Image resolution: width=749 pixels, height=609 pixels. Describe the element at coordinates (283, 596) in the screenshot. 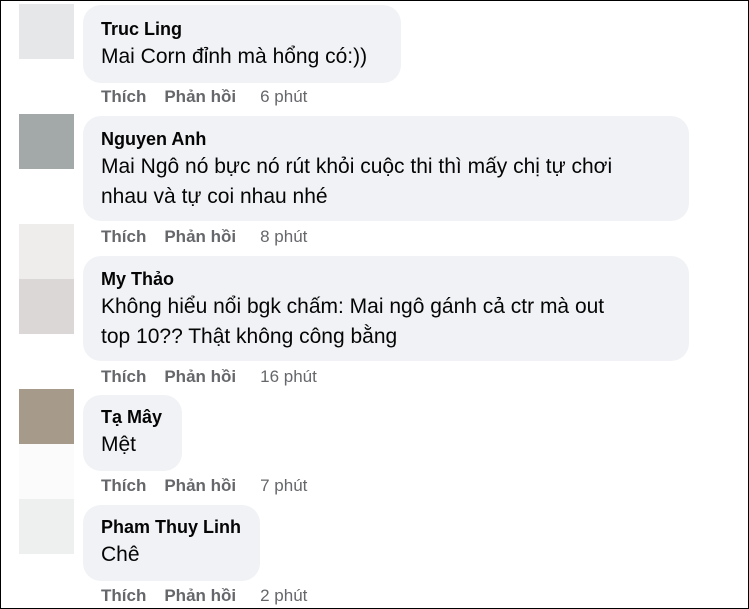

I see `comment-timestamp: 2 phút` at that location.